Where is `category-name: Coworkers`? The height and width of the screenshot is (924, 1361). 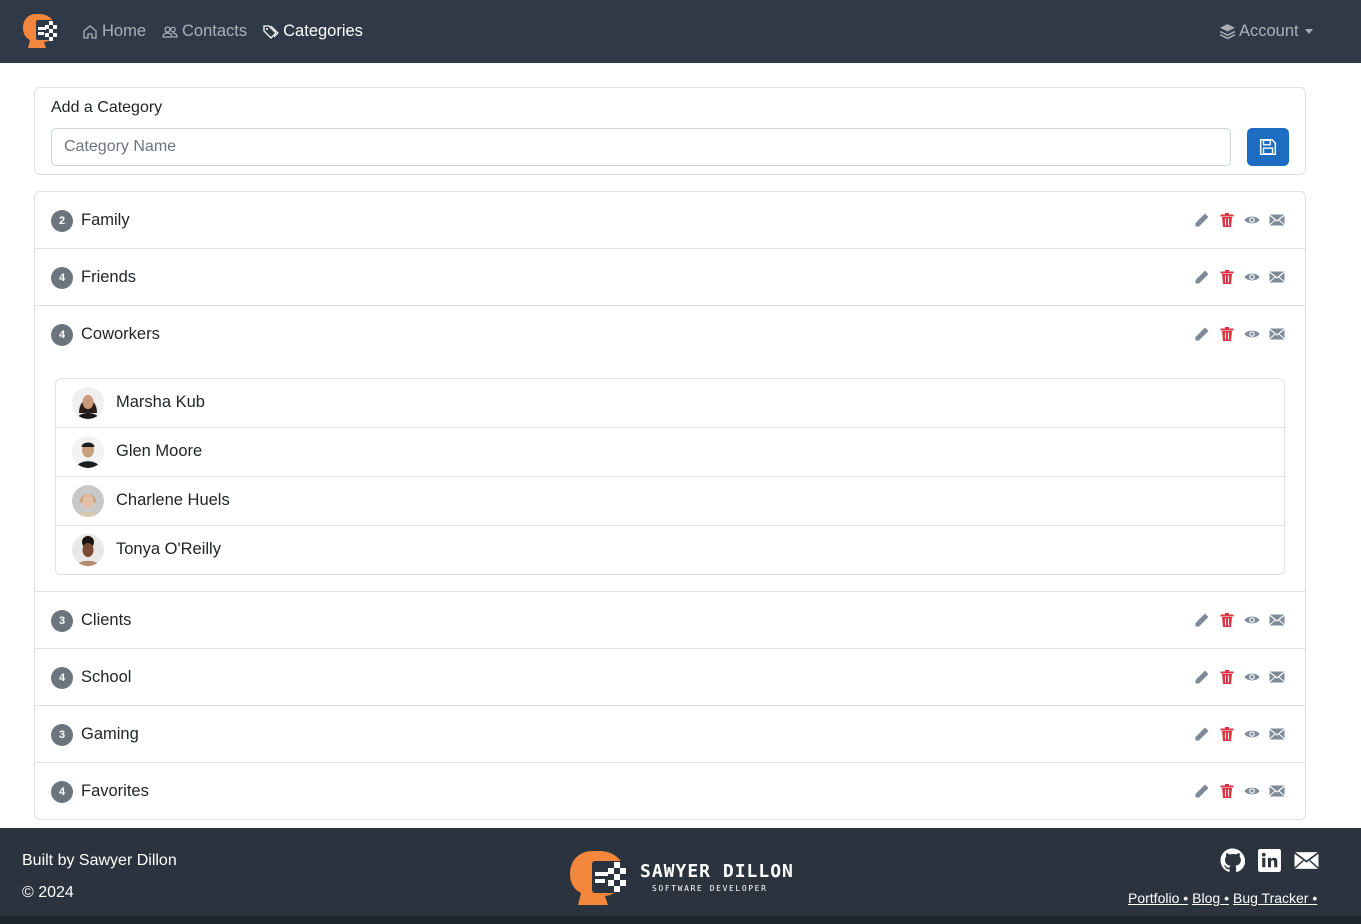 category-name: Coworkers is located at coordinates (120, 334).